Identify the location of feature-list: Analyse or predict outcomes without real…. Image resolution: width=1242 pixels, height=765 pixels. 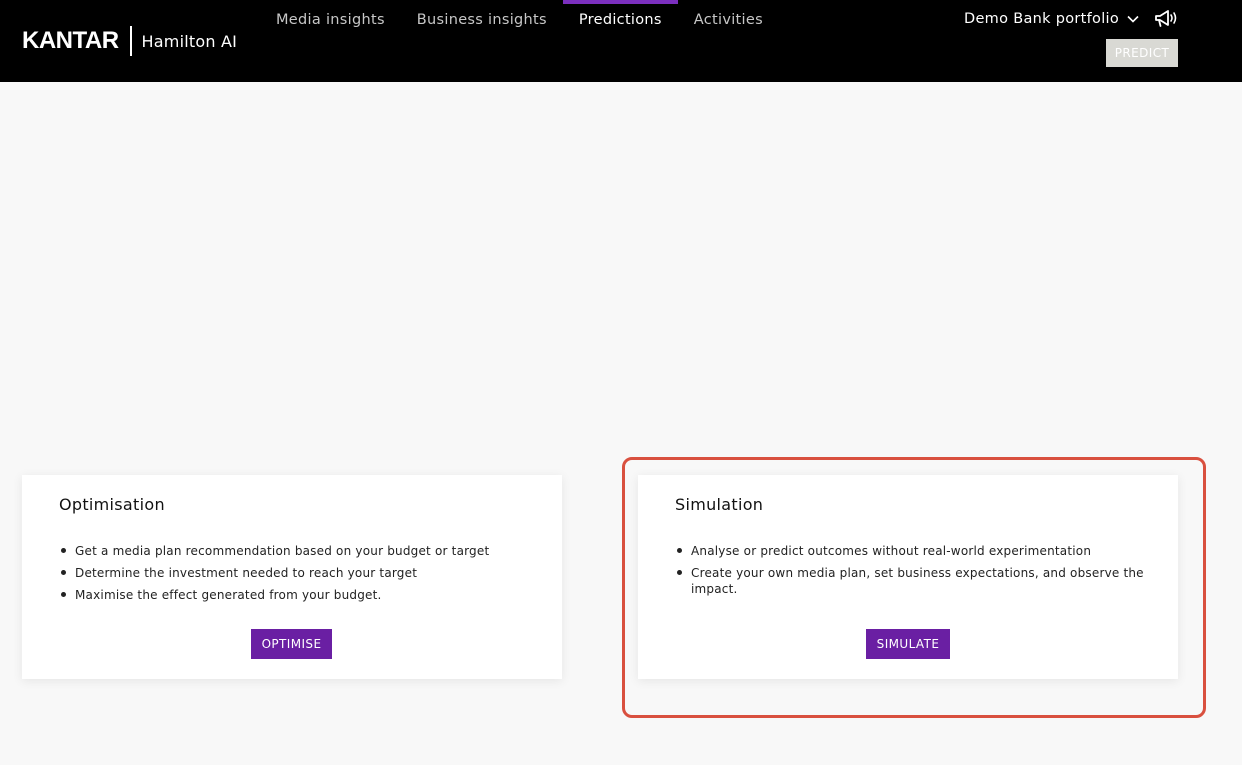
(911, 573).